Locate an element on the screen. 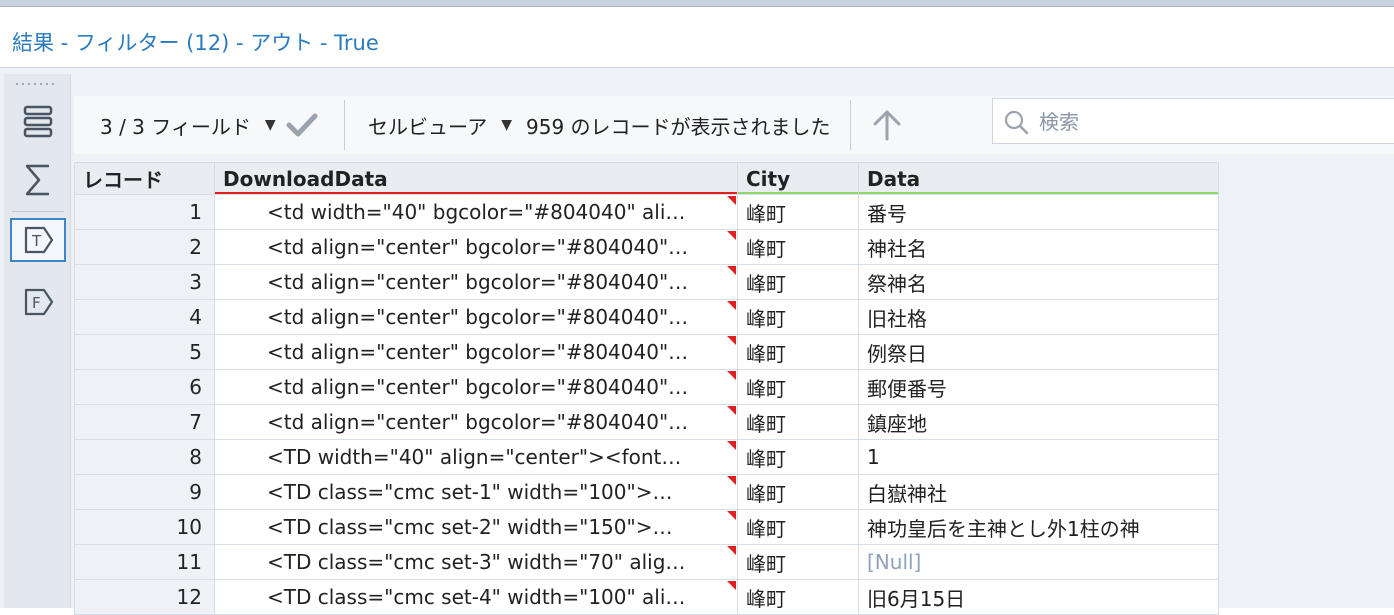  chevron-down-icon: ▼ is located at coordinates (506, 125).